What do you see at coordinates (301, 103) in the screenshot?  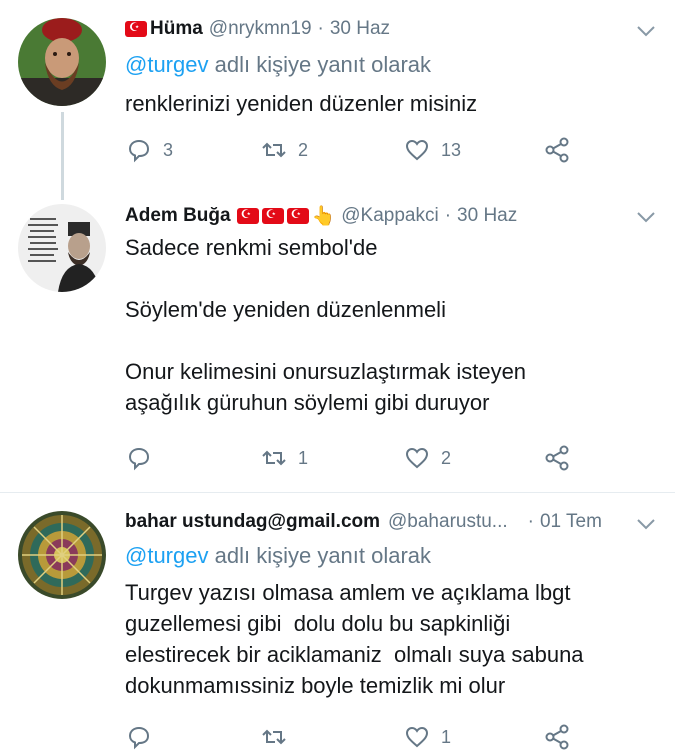 I see `text-line: renklerinizi yeniden düzenler misiniz` at bounding box center [301, 103].